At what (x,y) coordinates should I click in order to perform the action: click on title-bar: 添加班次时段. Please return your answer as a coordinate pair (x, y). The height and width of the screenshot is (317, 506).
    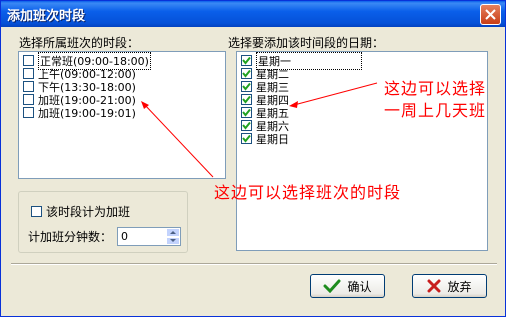
    Looking at the image, I should click on (253, 14).